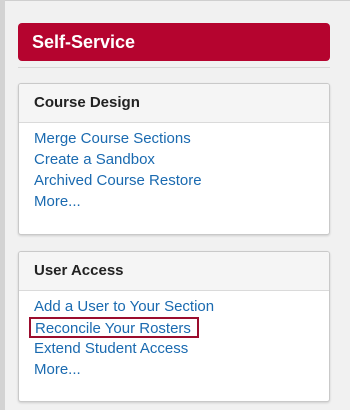  Describe the element at coordinates (114, 327) in the screenshot. I see `reconcile-your-rosters-link: Reconcile Your Rosters` at that location.